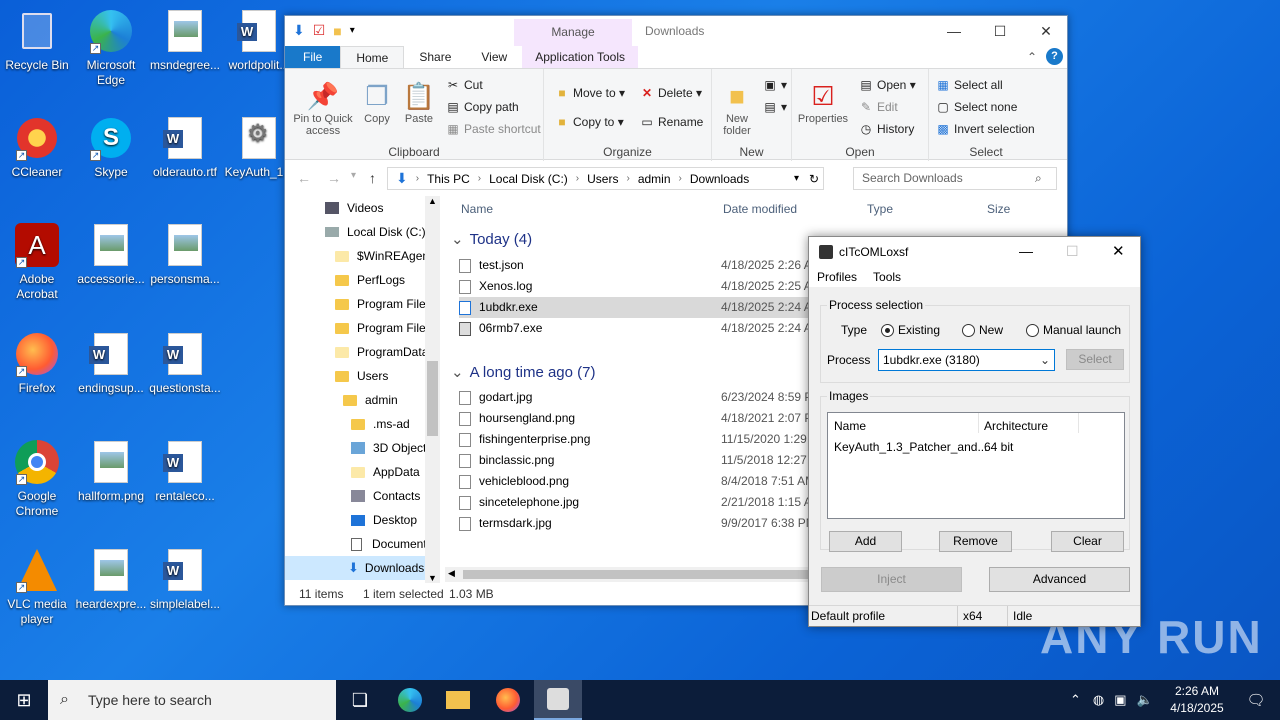 The height and width of the screenshot is (720, 1280). What do you see at coordinates (111, 147) in the screenshot?
I see `desktop-icon-skype: S ↗ Skype` at bounding box center [111, 147].